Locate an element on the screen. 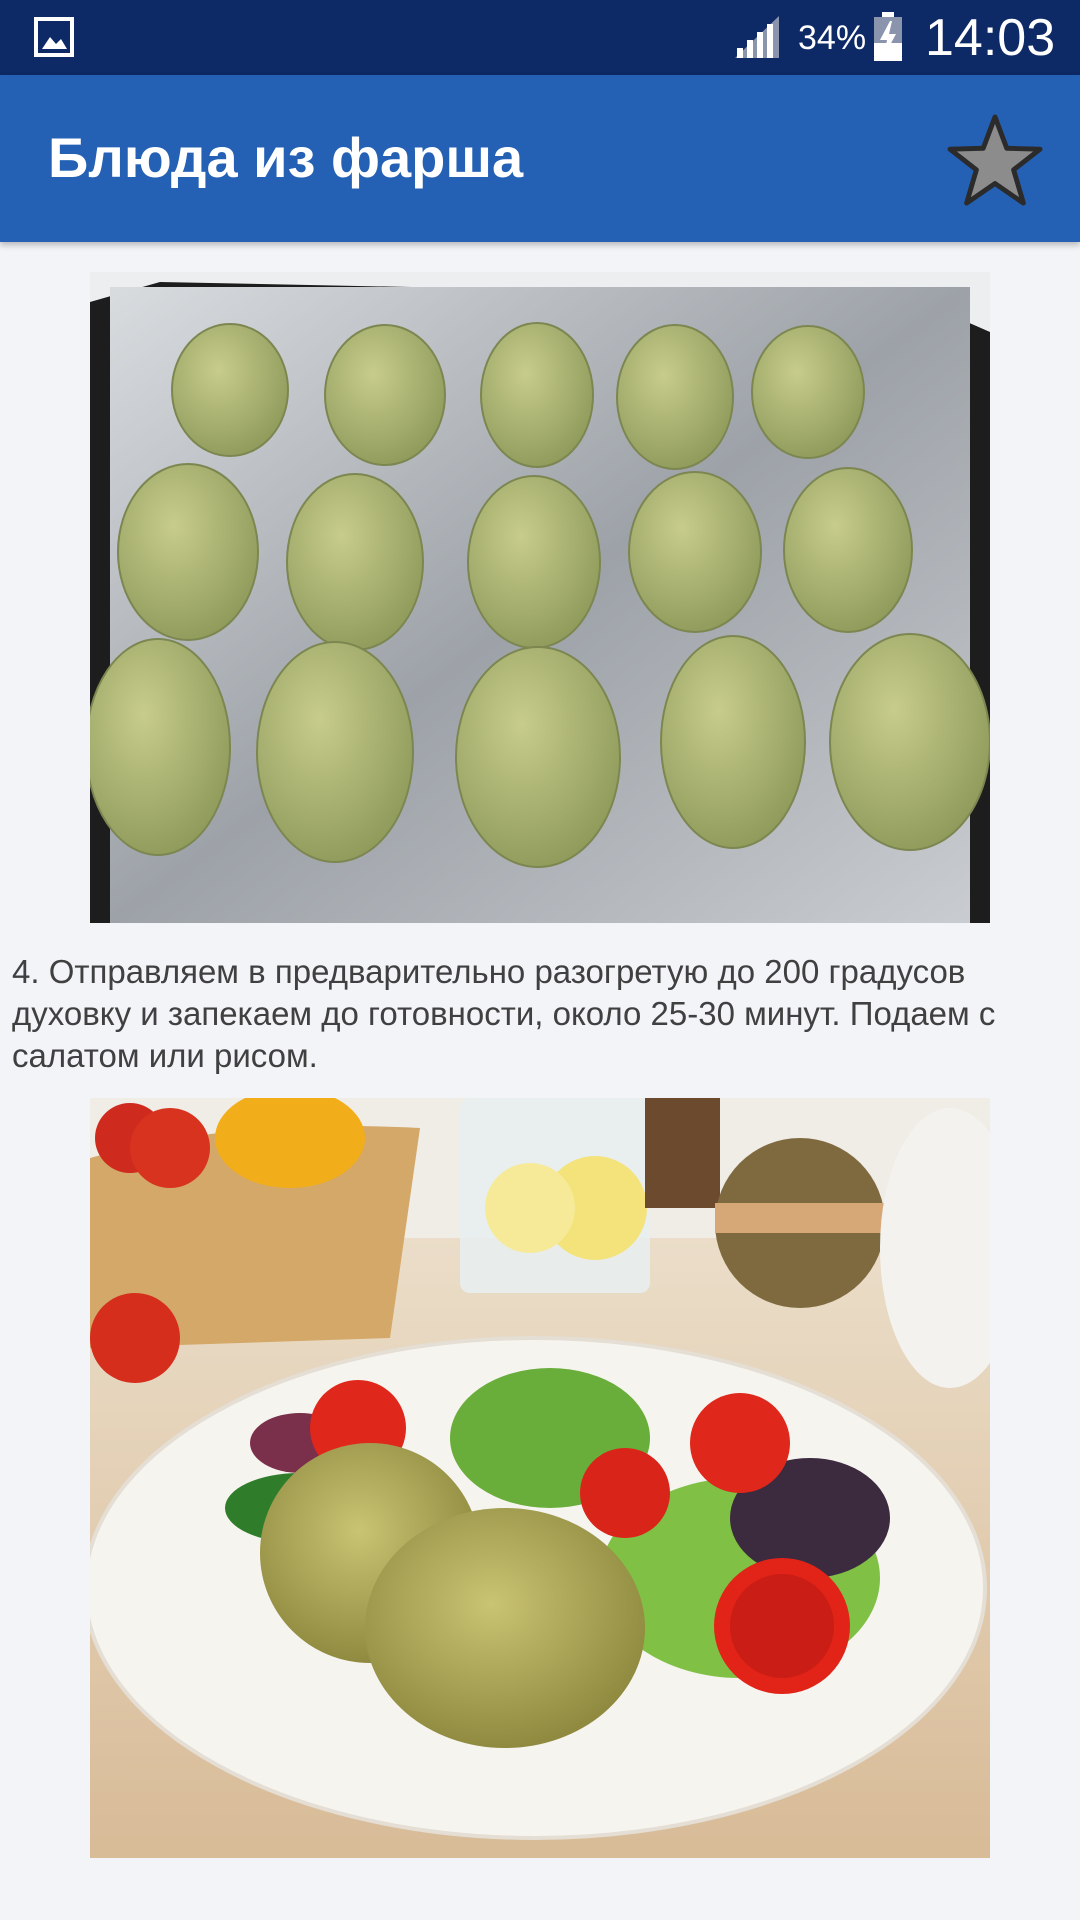  star-icon is located at coordinates (995, 160).